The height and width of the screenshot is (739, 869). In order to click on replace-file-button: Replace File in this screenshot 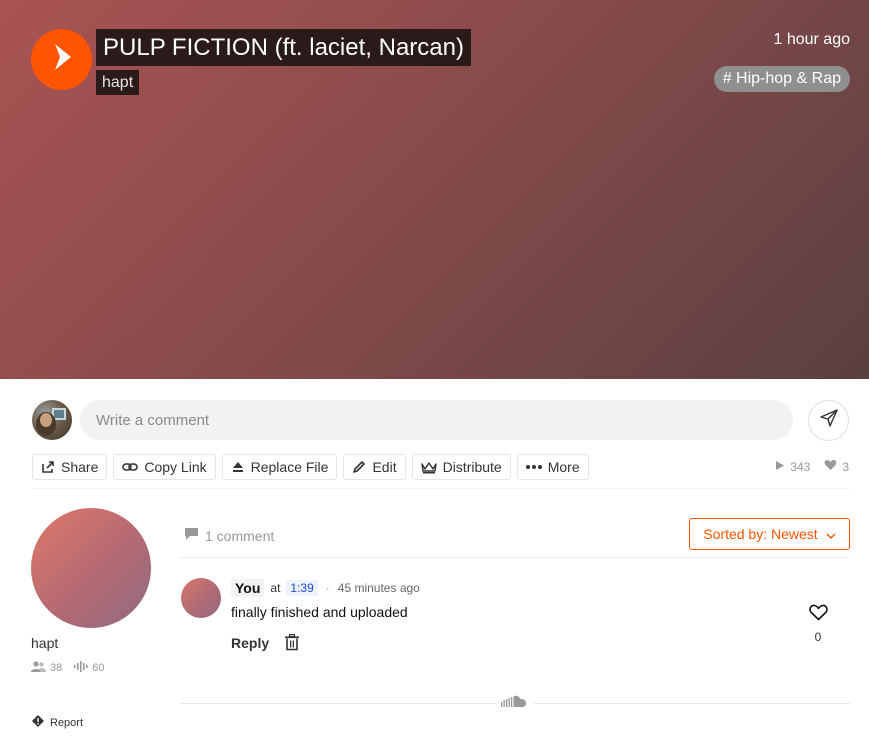, I will do `click(279, 467)`.